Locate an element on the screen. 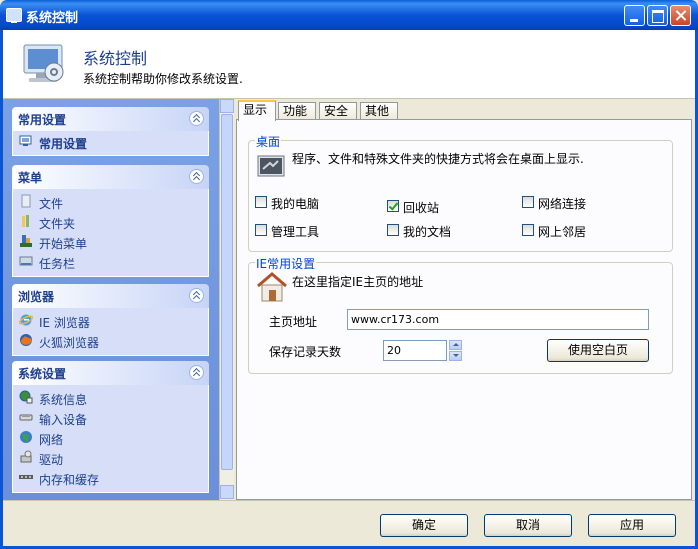 The width and height of the screenshot is (698, 549). use-blank-page-button: 使用空白页 is located at coordinates (598, 350).